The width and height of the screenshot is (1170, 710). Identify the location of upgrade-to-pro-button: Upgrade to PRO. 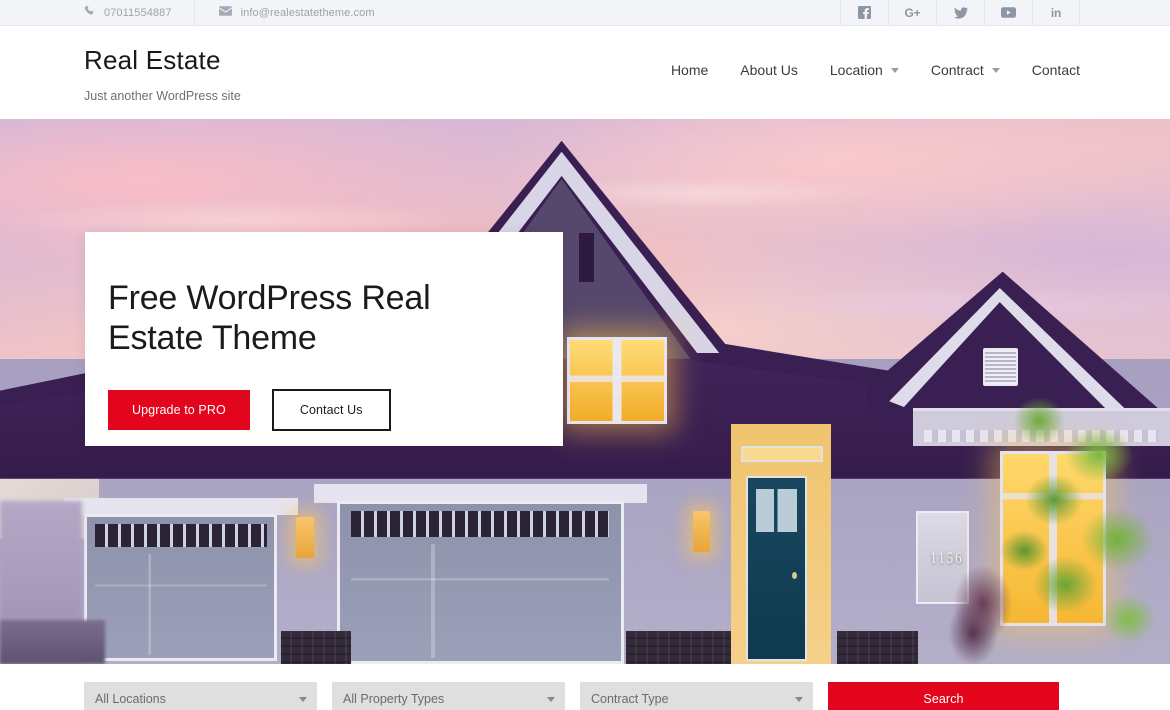
(179, 410).